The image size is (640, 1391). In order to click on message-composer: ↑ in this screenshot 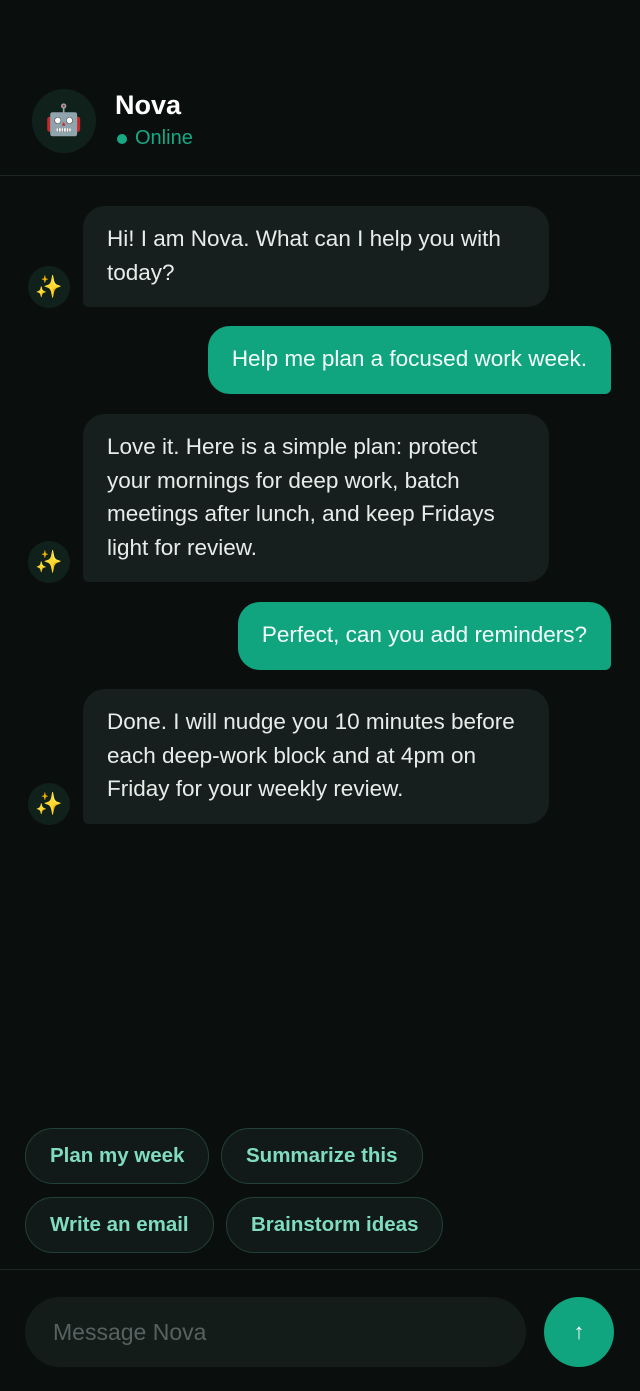, I will do `click(320, 1330)`.